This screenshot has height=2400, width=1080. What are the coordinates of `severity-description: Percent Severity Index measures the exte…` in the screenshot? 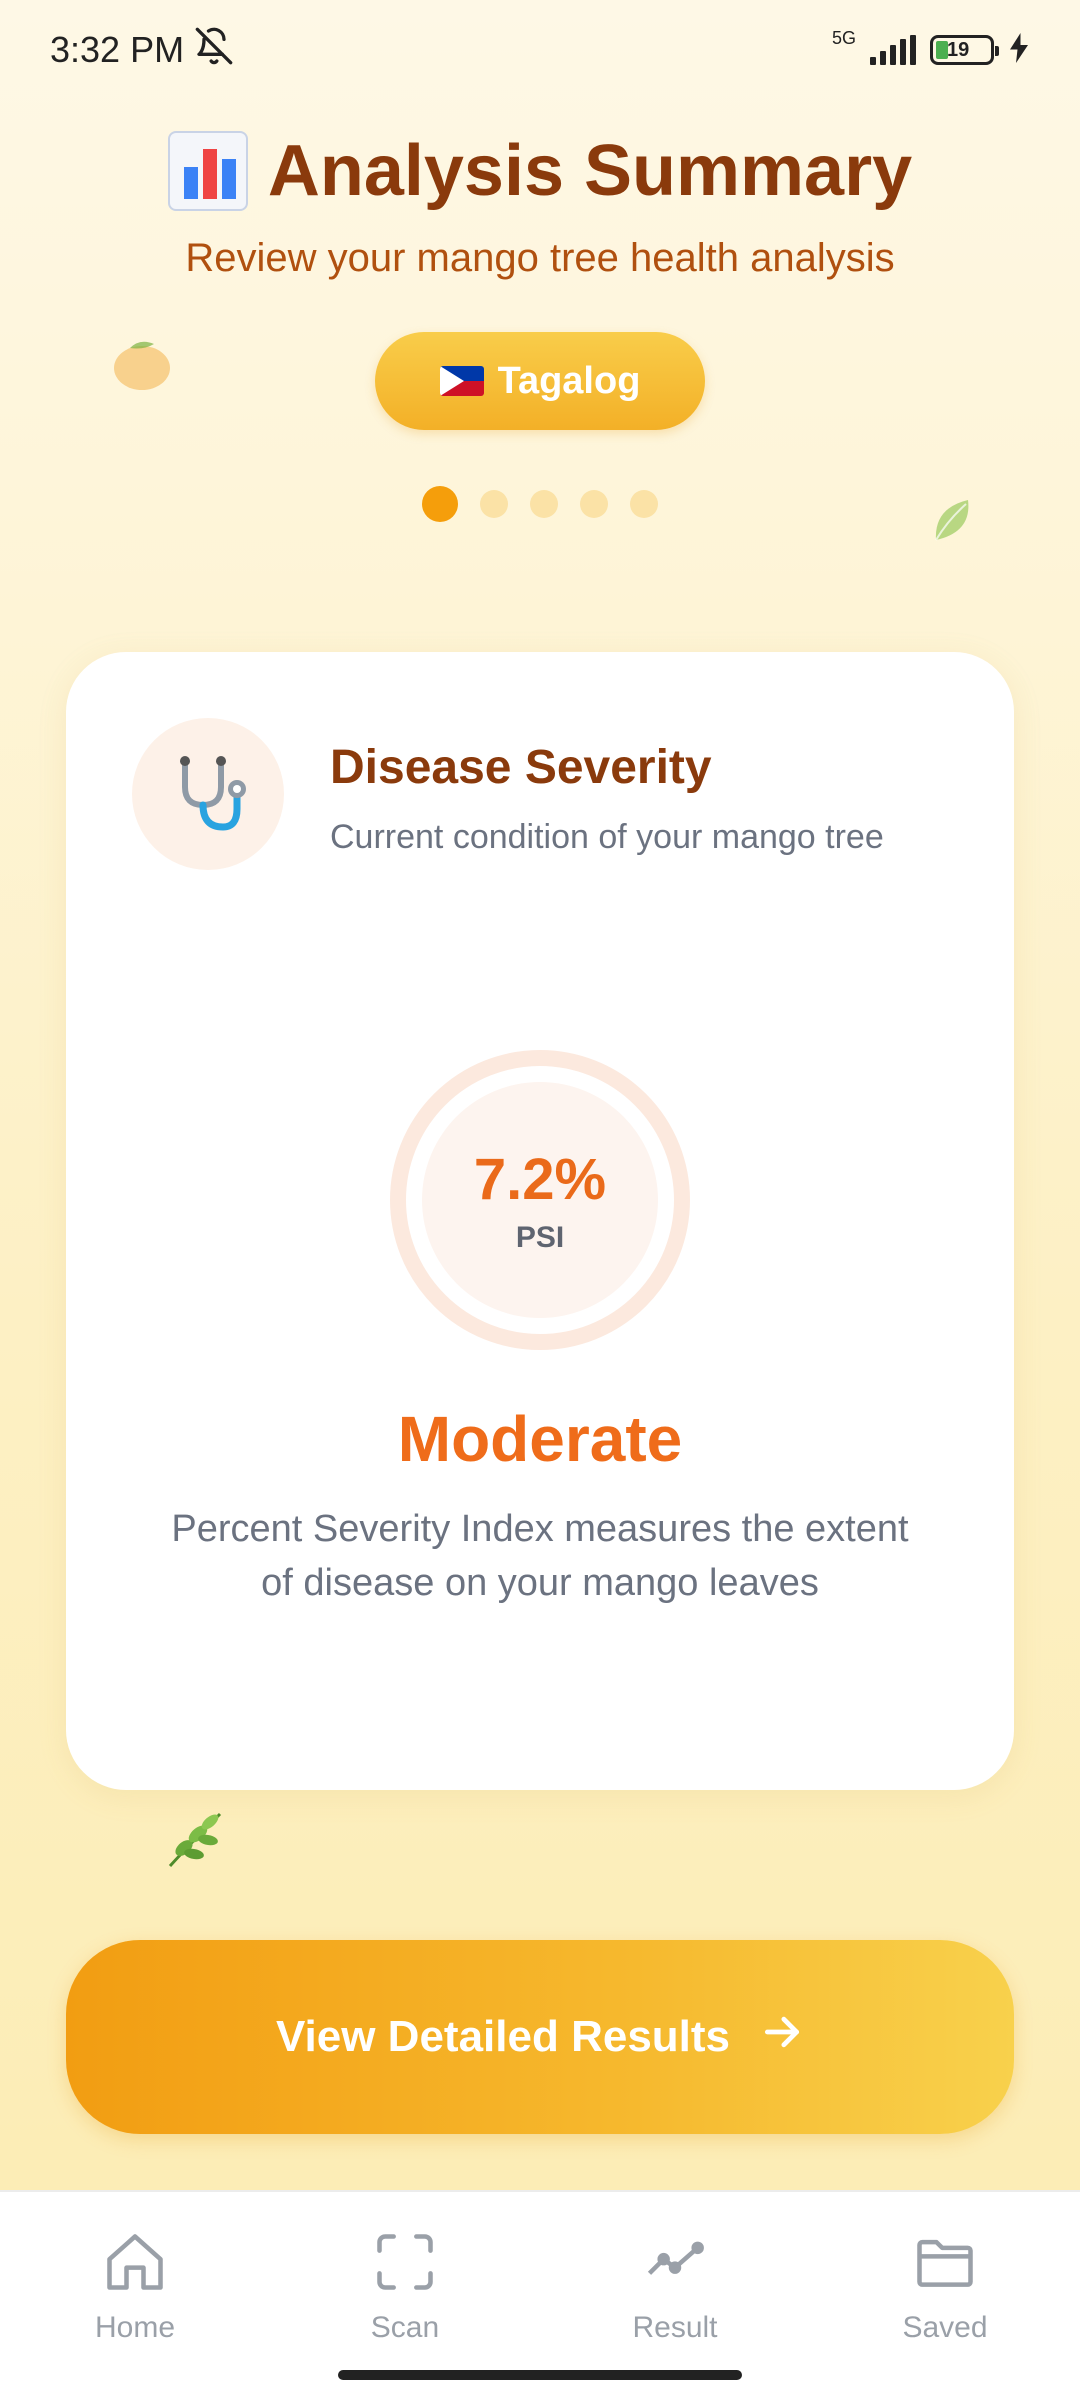 It's located at (540, 1556).